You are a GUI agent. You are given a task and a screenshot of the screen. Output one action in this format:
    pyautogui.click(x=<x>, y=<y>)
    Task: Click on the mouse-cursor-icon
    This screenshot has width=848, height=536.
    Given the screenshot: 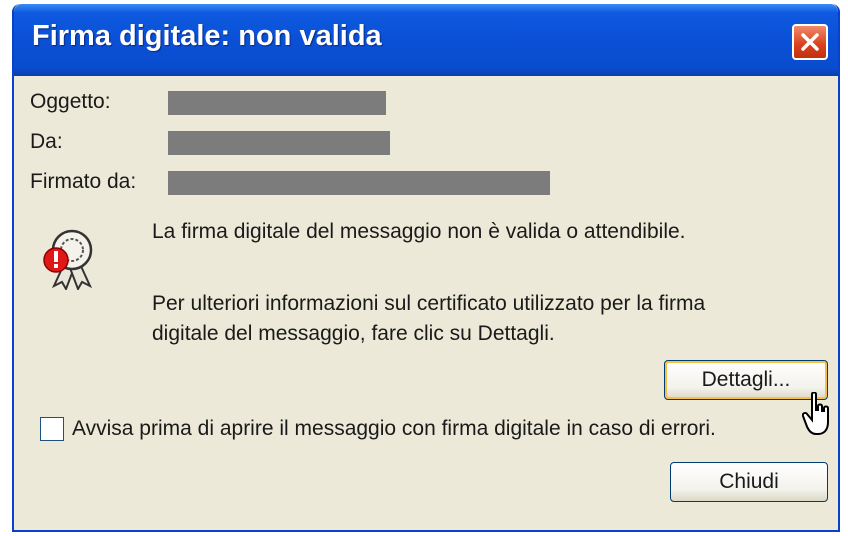 What is the action you would take?
    pyautogui.click(x=815, y=413)
    